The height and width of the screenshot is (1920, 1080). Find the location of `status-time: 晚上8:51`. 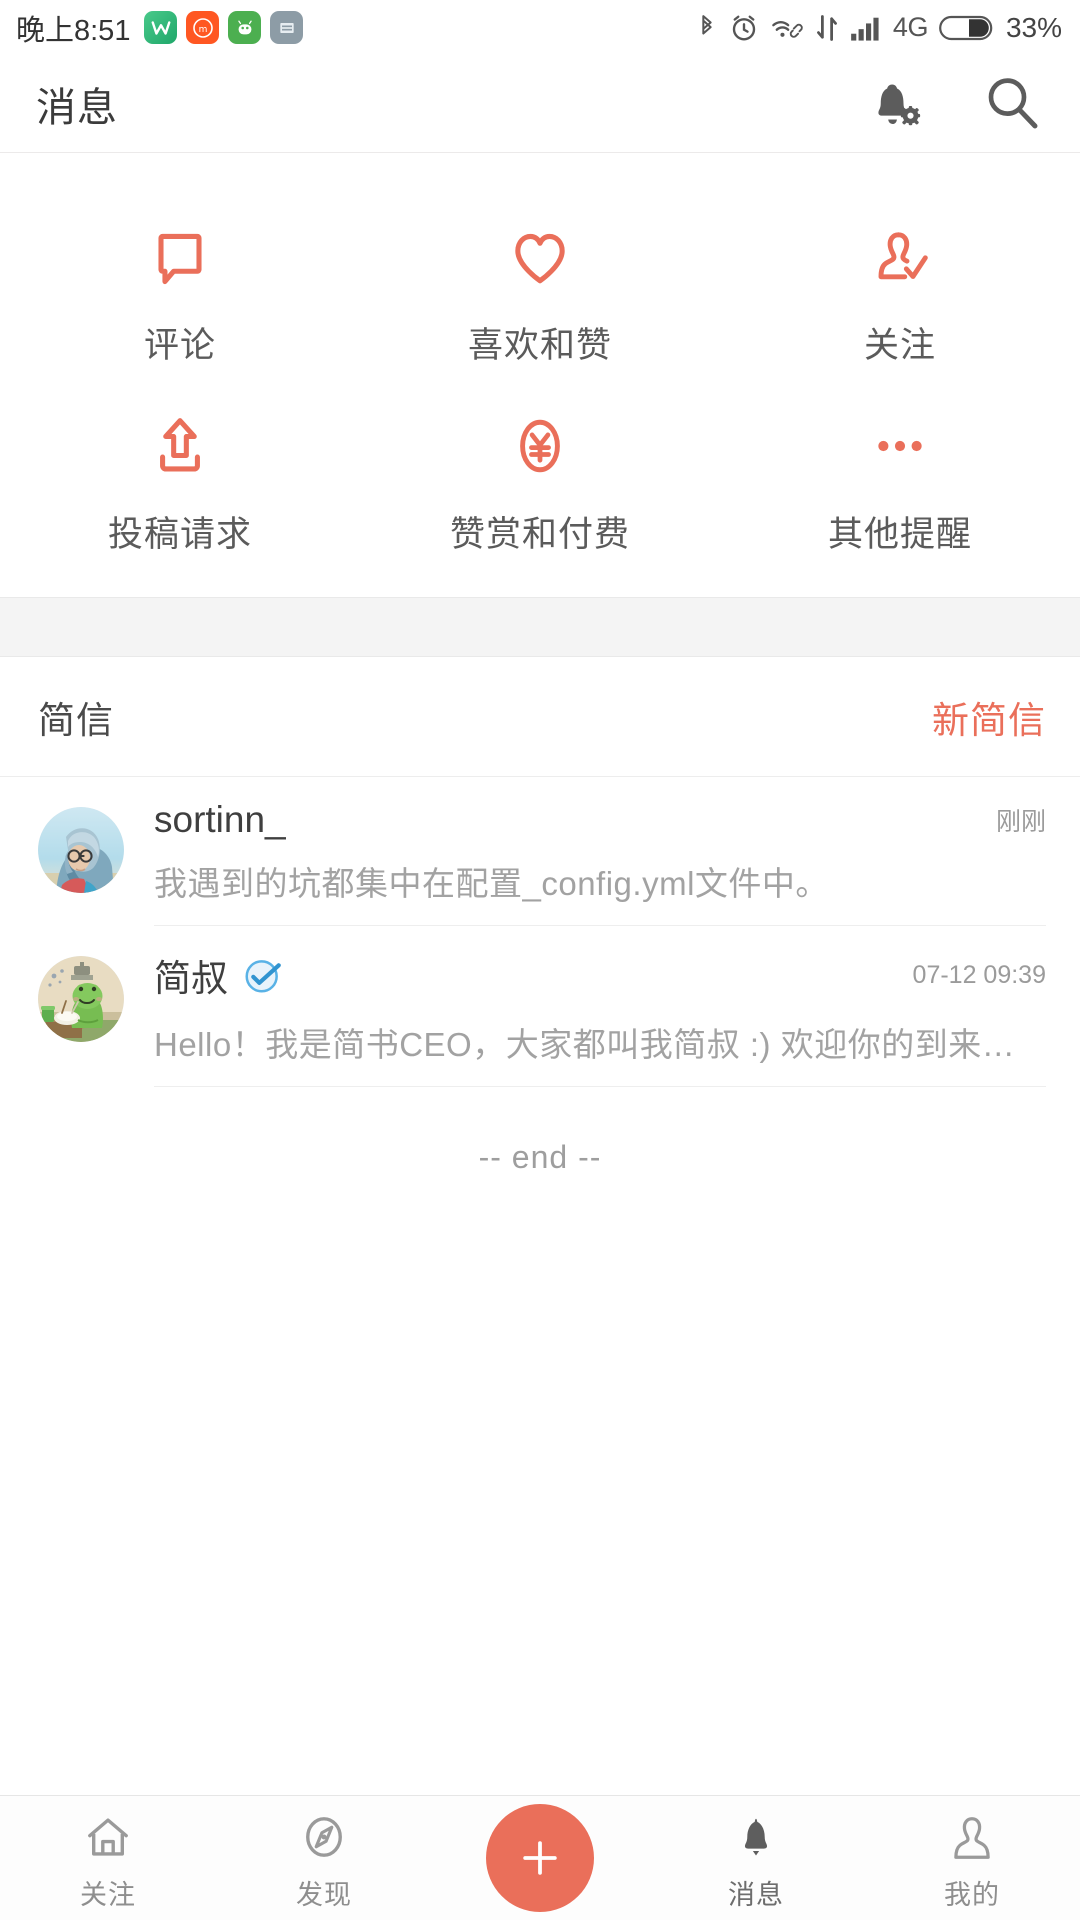

status-time: 晚上8:51 is located at coordinates (73, 30).